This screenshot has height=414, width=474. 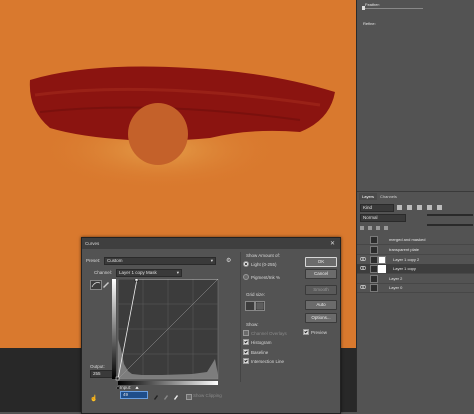 I want to click on channel-overlays-checkbox, so click(x=246, y=333).